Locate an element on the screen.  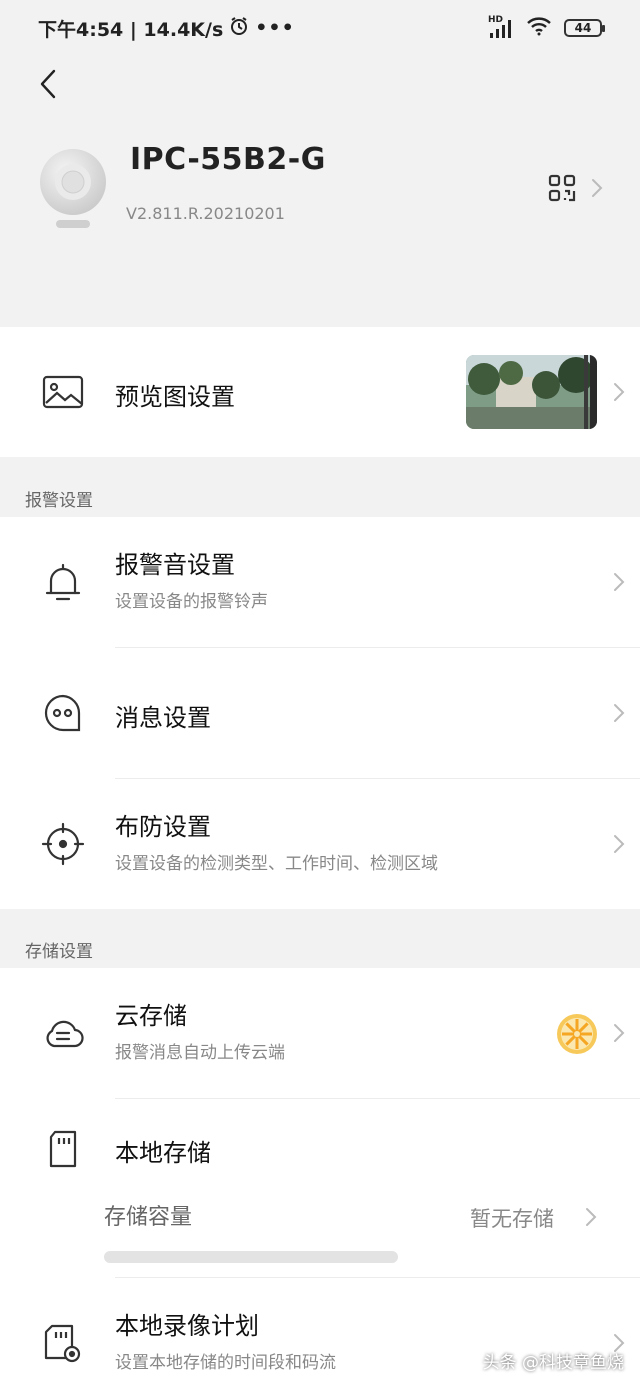
storage-progress-bar is located at coordinates (251, 1257).